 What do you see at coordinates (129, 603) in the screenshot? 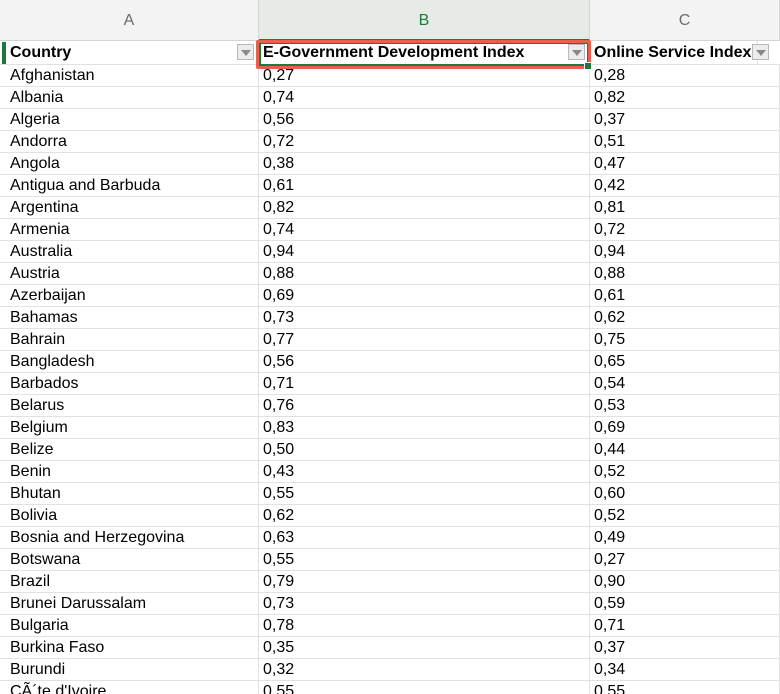
I see `cell-country: Brunei Darussalam` at bounding box center [129, 603].